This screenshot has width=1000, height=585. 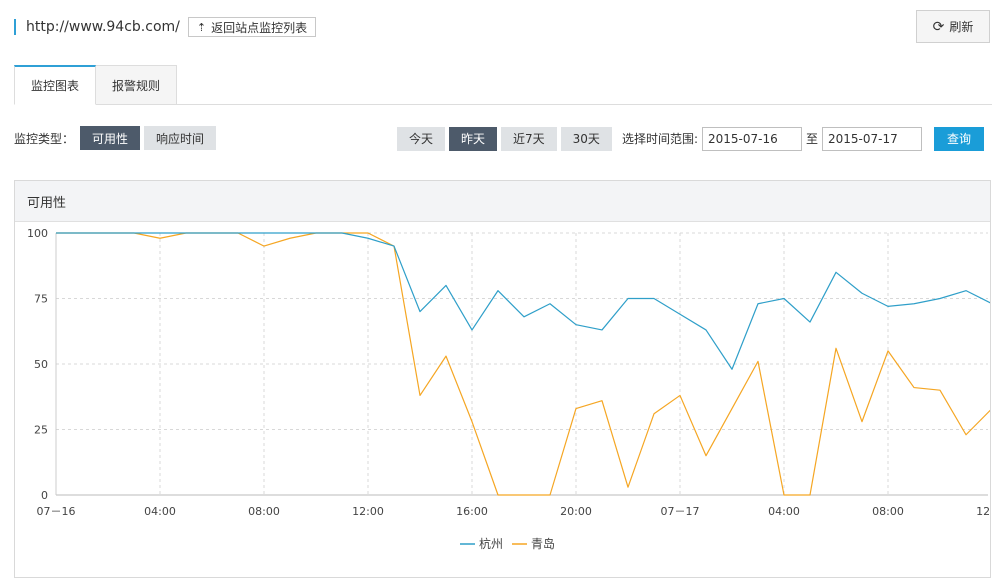 I want to click on to-label: 至, so click(x=811, y=139).